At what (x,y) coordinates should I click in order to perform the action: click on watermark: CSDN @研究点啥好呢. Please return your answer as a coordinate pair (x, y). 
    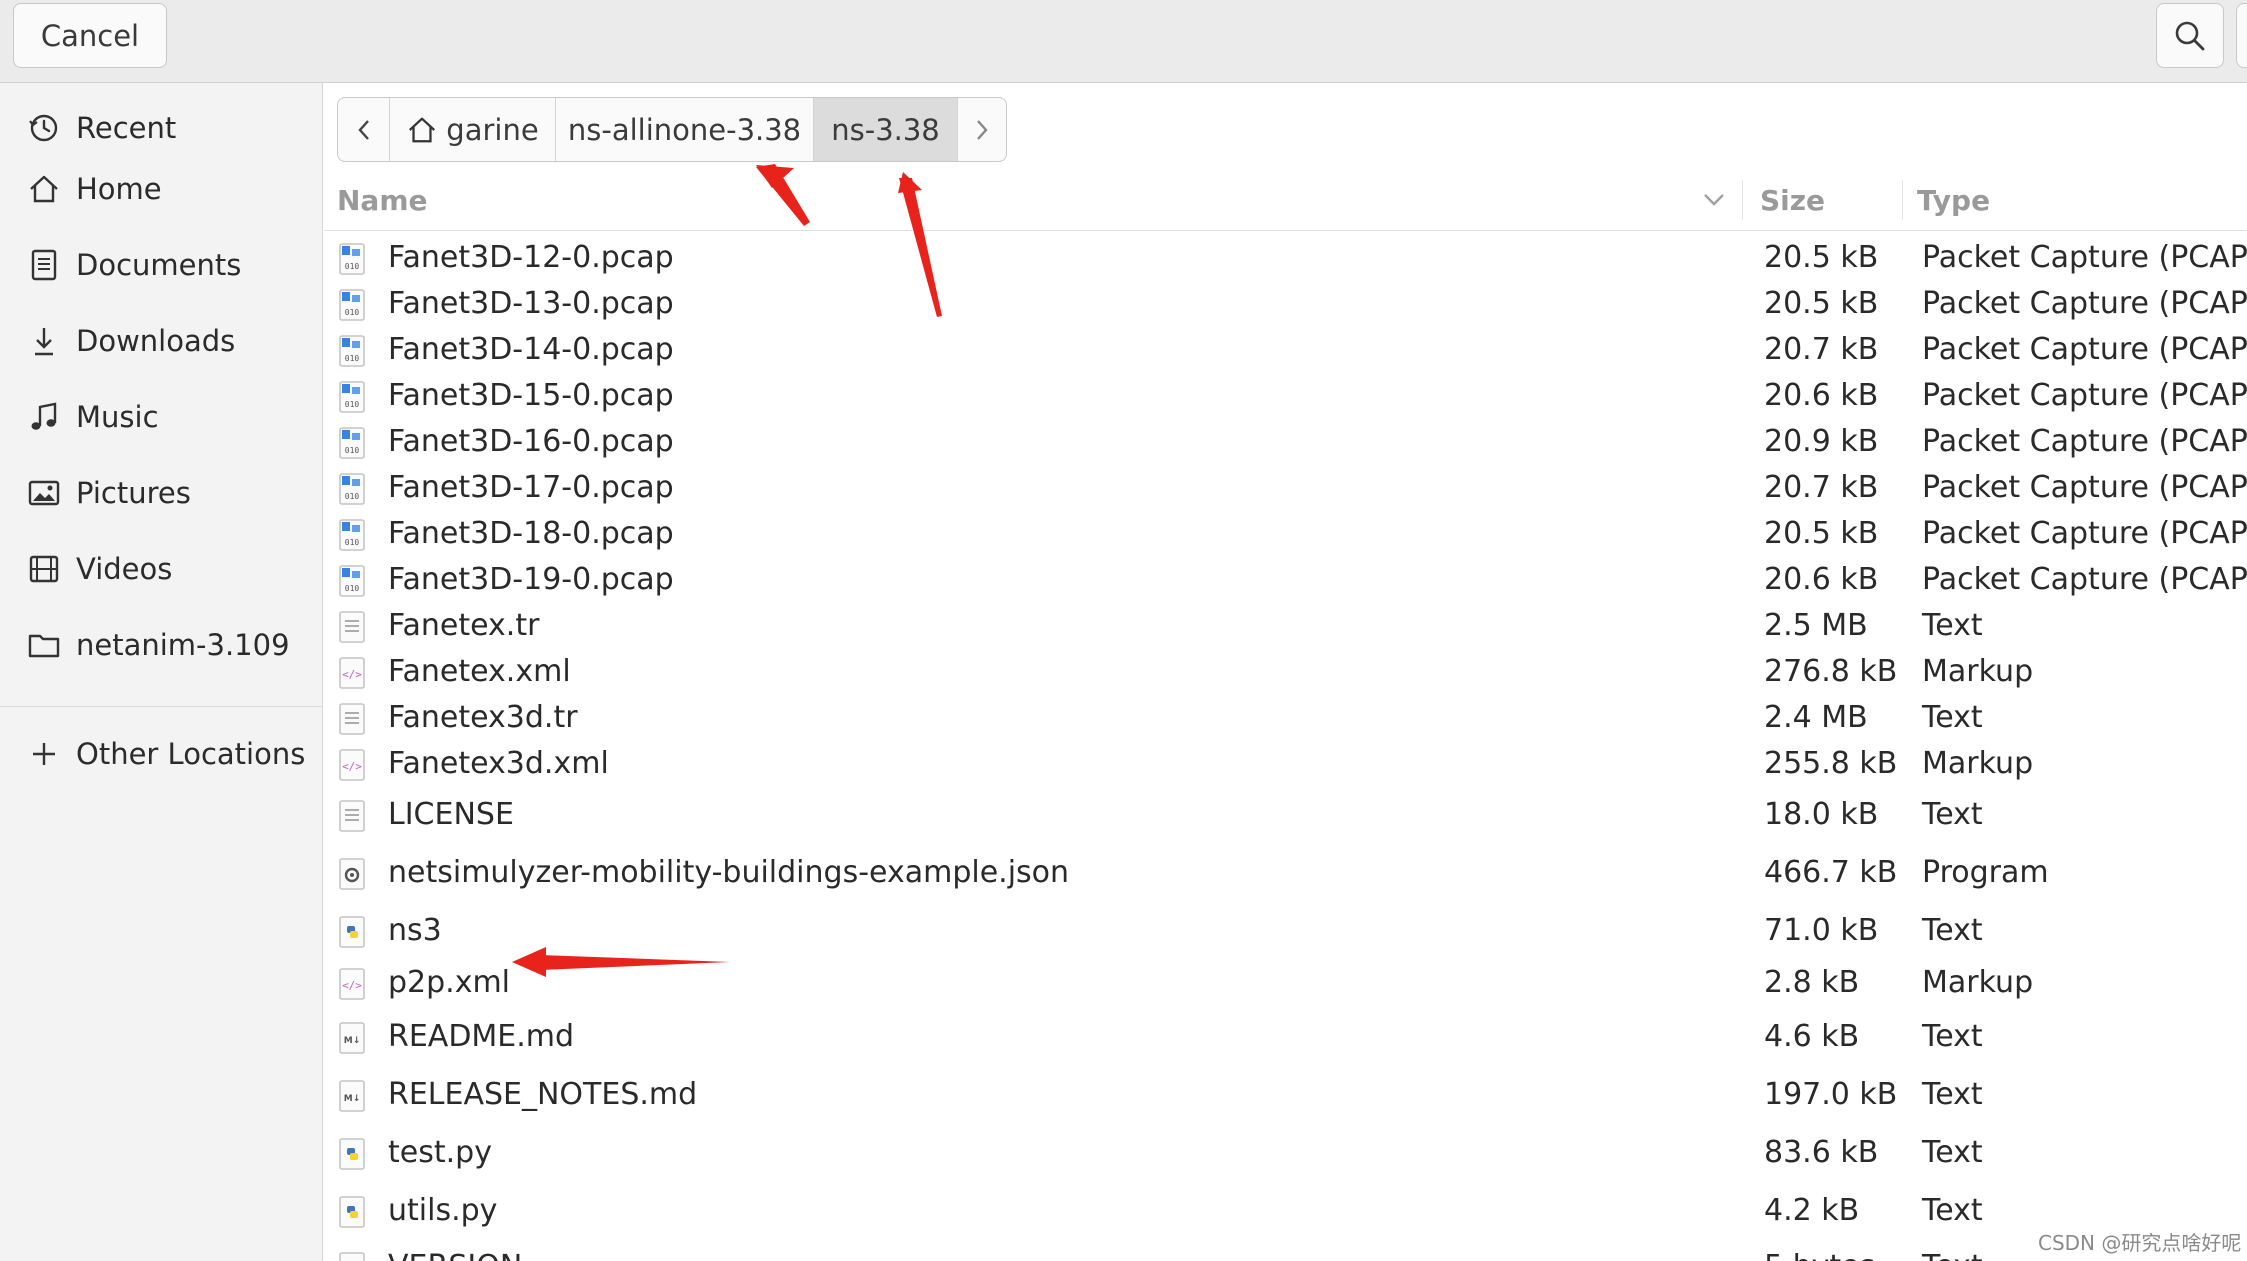
    Looking at the image, I should click on (2140, 1243).